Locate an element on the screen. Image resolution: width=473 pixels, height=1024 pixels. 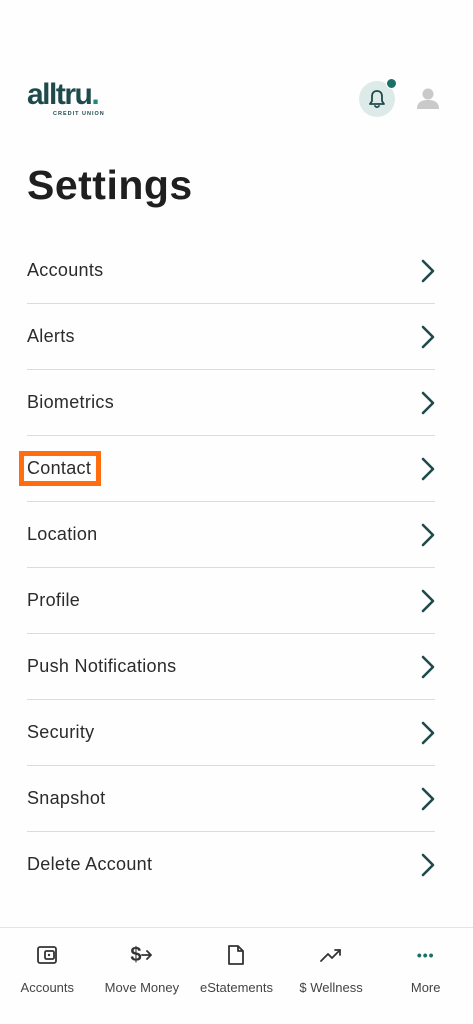
settings-item-snapshot: Snapshot is located at coordinates (231, 799).